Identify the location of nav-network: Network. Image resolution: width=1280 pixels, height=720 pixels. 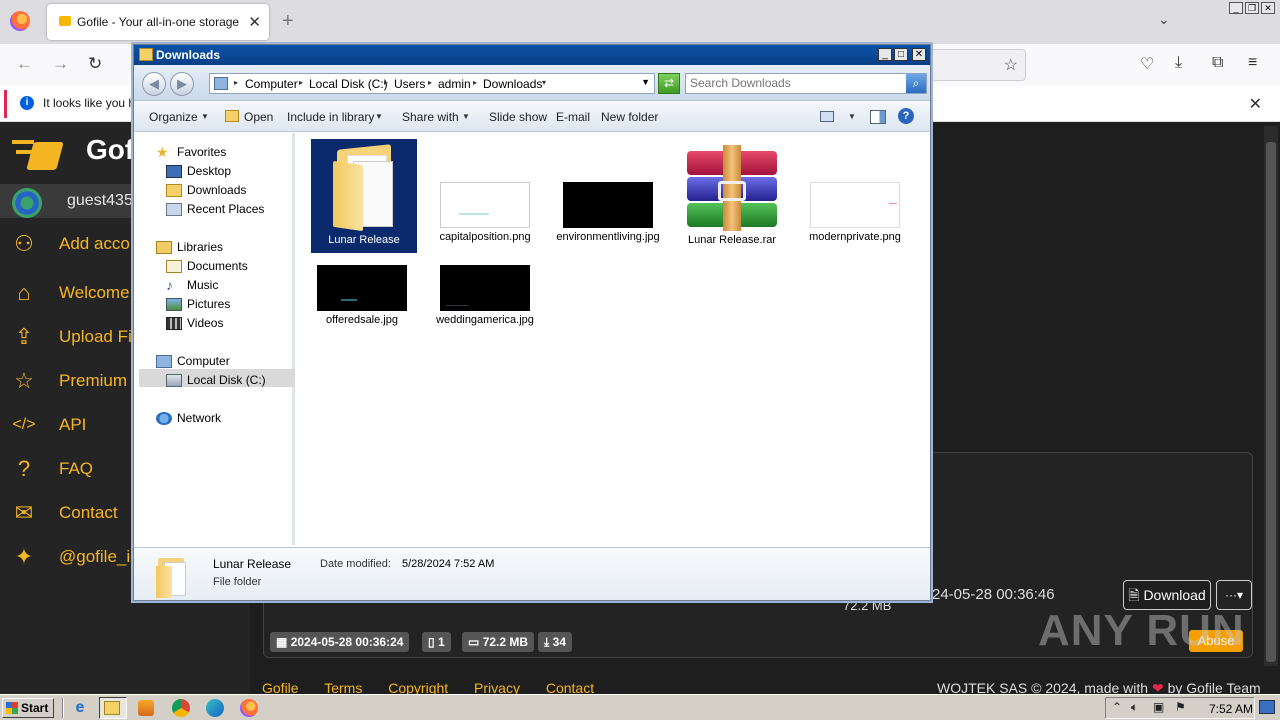
(189, 418).